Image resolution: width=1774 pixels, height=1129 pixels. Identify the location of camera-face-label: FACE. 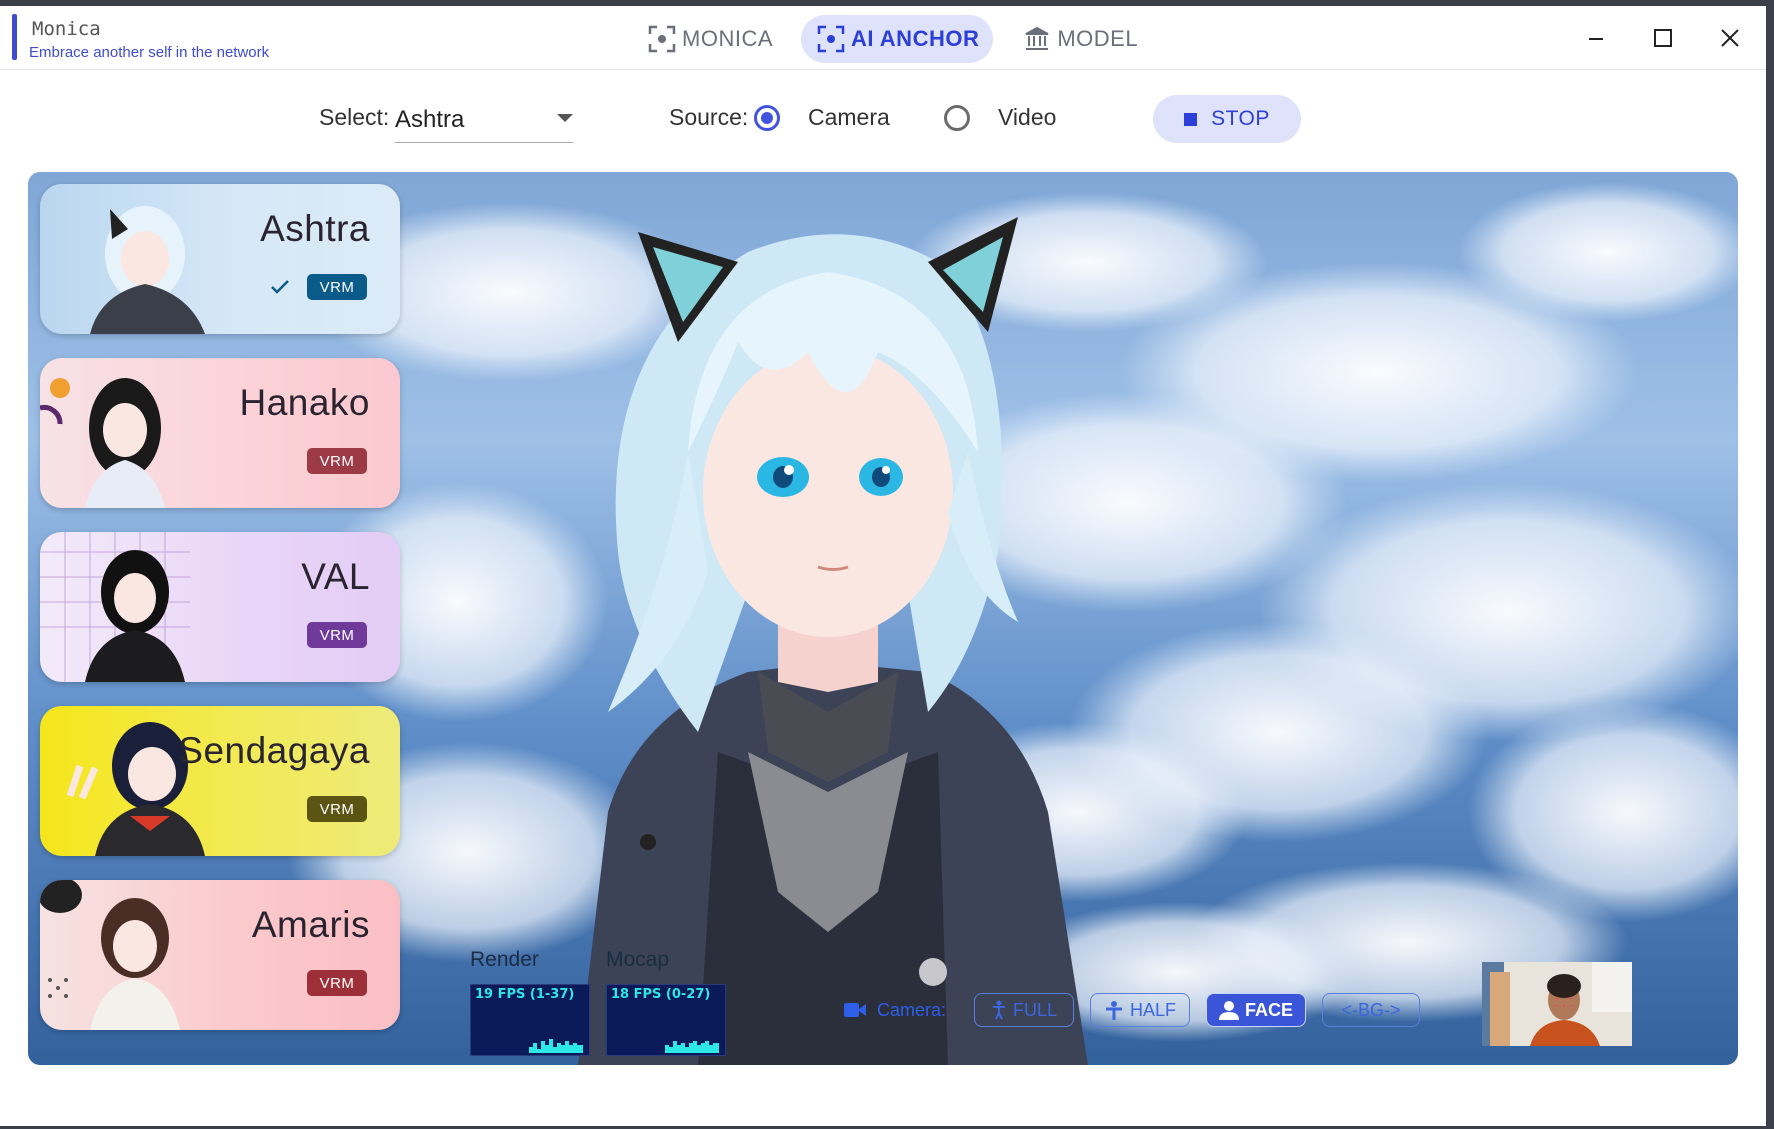
(1269, 1009).